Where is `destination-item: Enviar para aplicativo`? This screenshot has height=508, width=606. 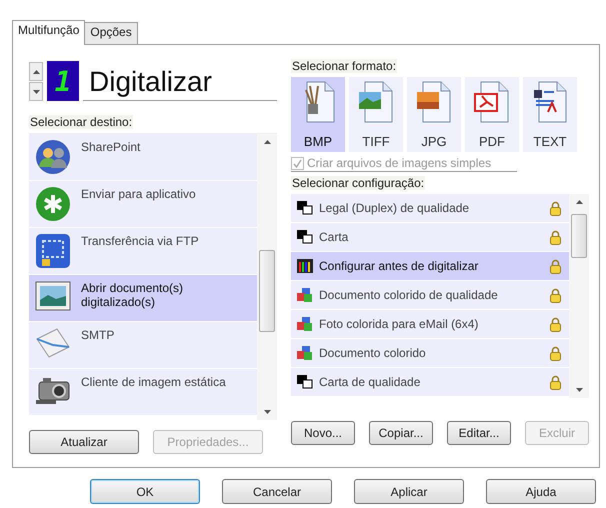 destination-item: Enviar para aplicativo is located at coordinates (143, 204).